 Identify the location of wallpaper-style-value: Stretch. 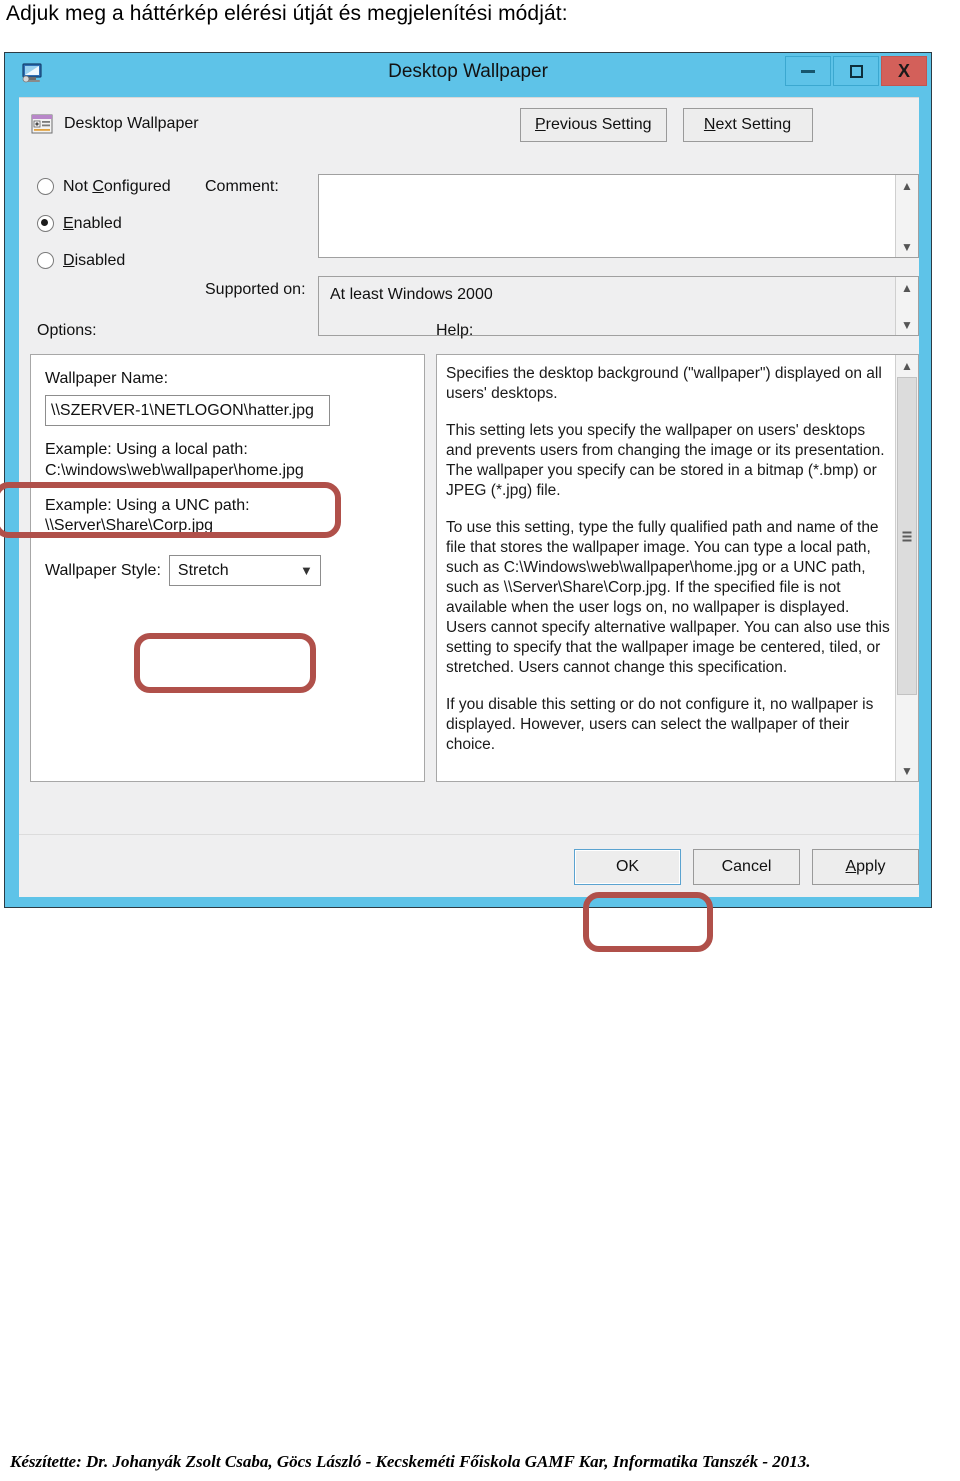
(203, 570).